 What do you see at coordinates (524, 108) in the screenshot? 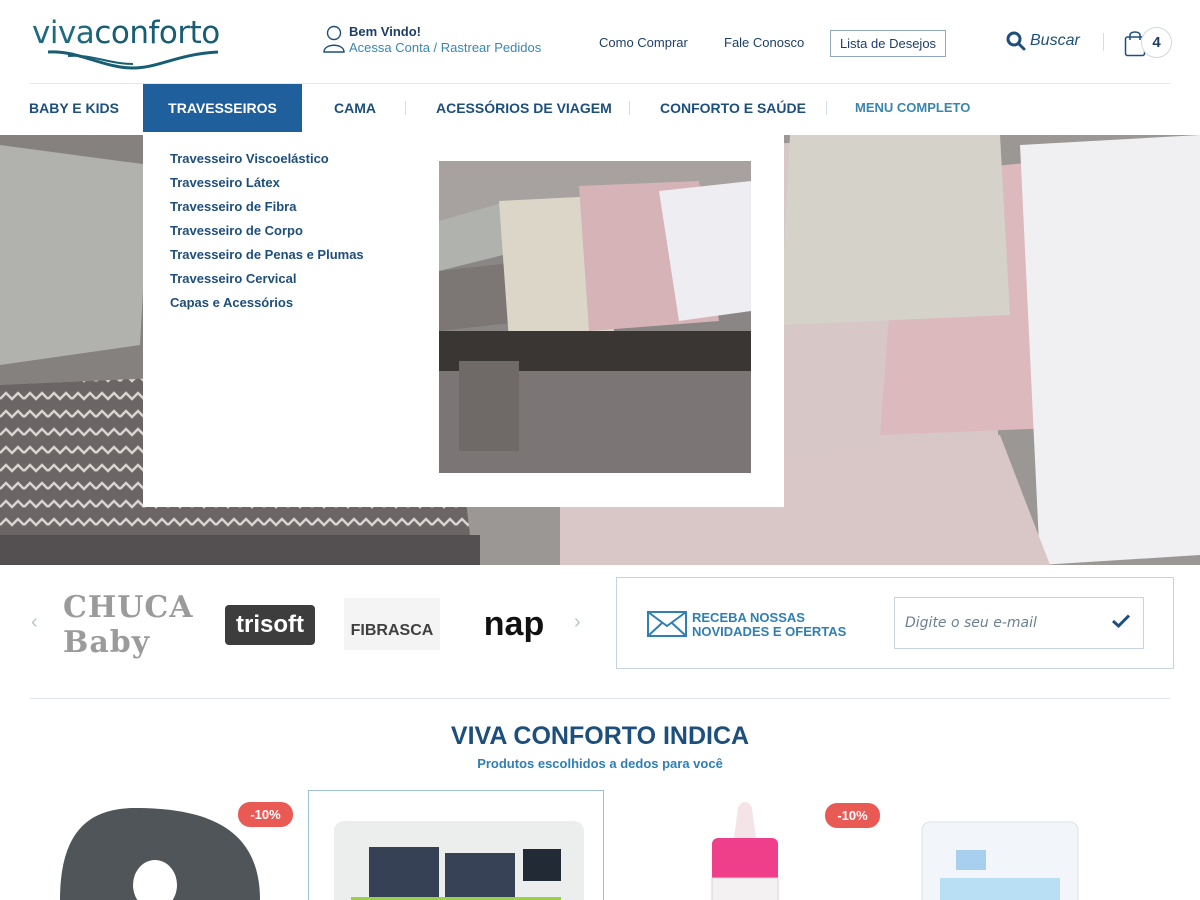
I see `nav-acessorios-viagem: Acessórios de Viagem` at bounding box center [524, 108].